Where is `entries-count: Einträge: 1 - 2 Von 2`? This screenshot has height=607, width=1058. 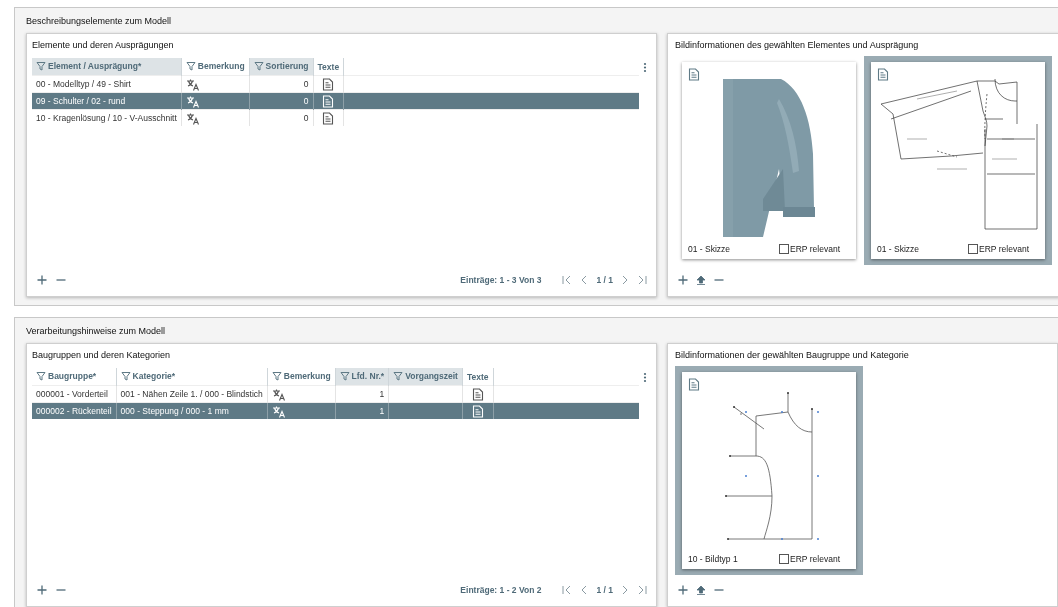 entries-count: Einträge: 1 - 2 Von 2 is located at coordinates (501, 590).